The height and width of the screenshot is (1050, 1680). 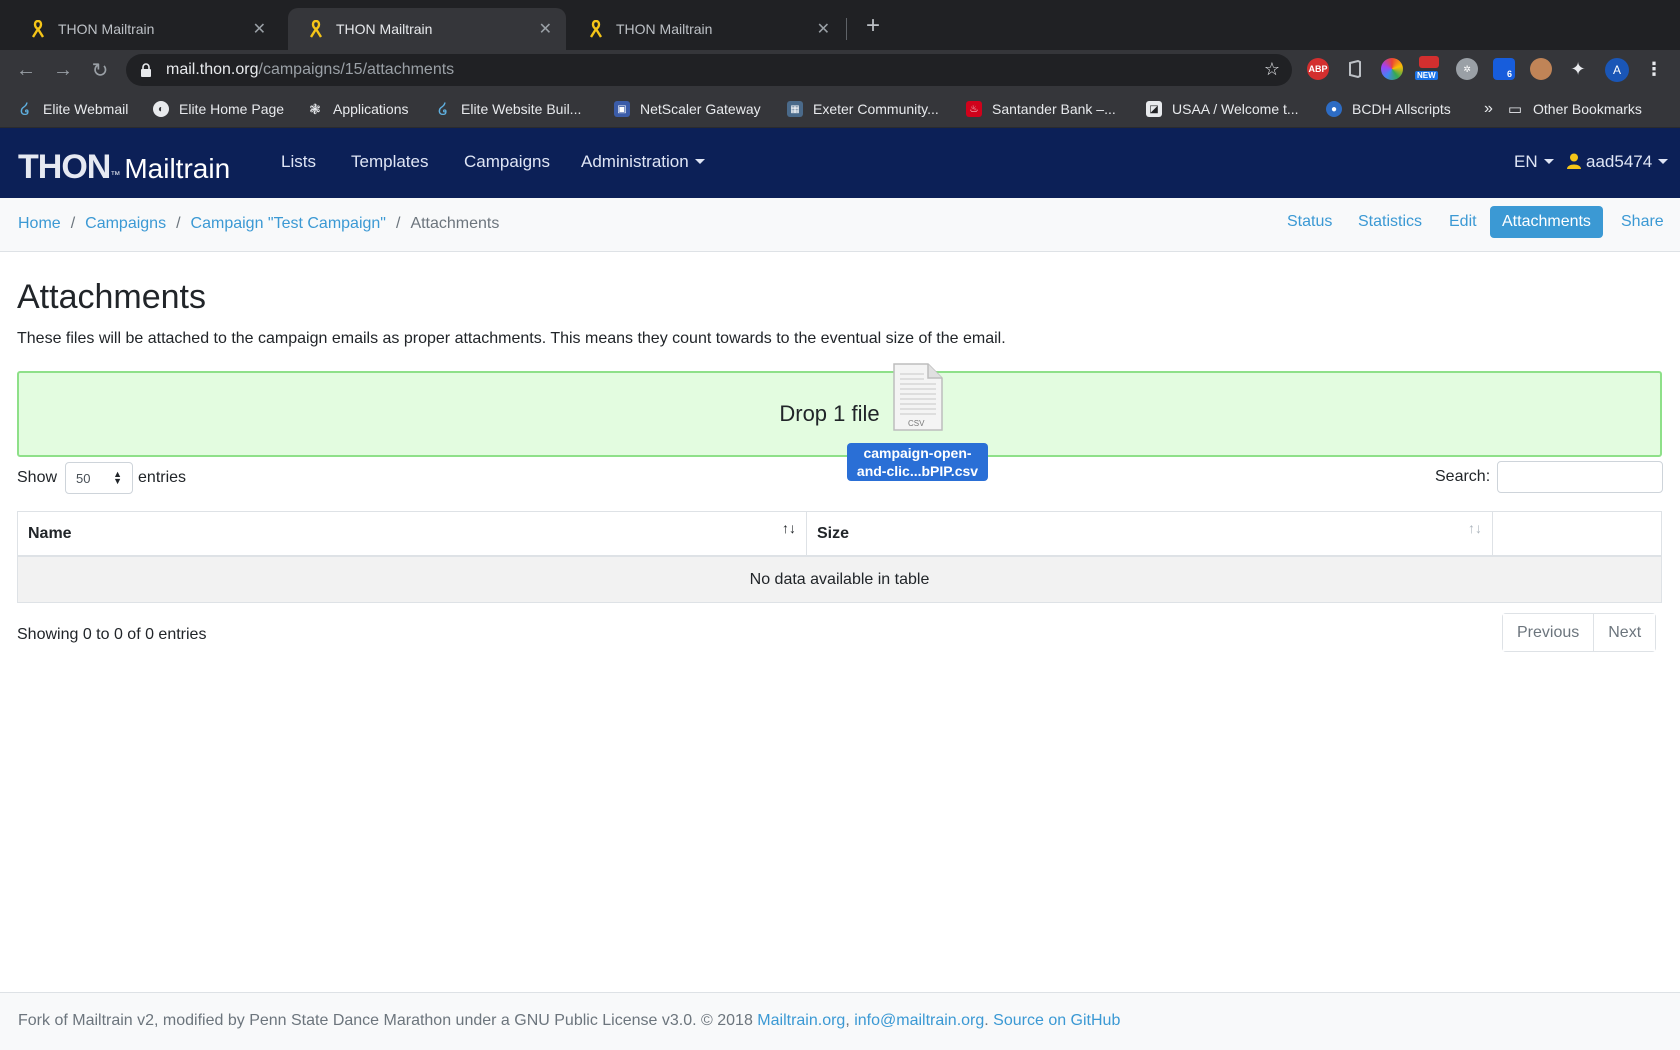 What do you see at coordinates (846, 29) in the screenshot?
I see `tab-separator` at bounding box center [846, 29].